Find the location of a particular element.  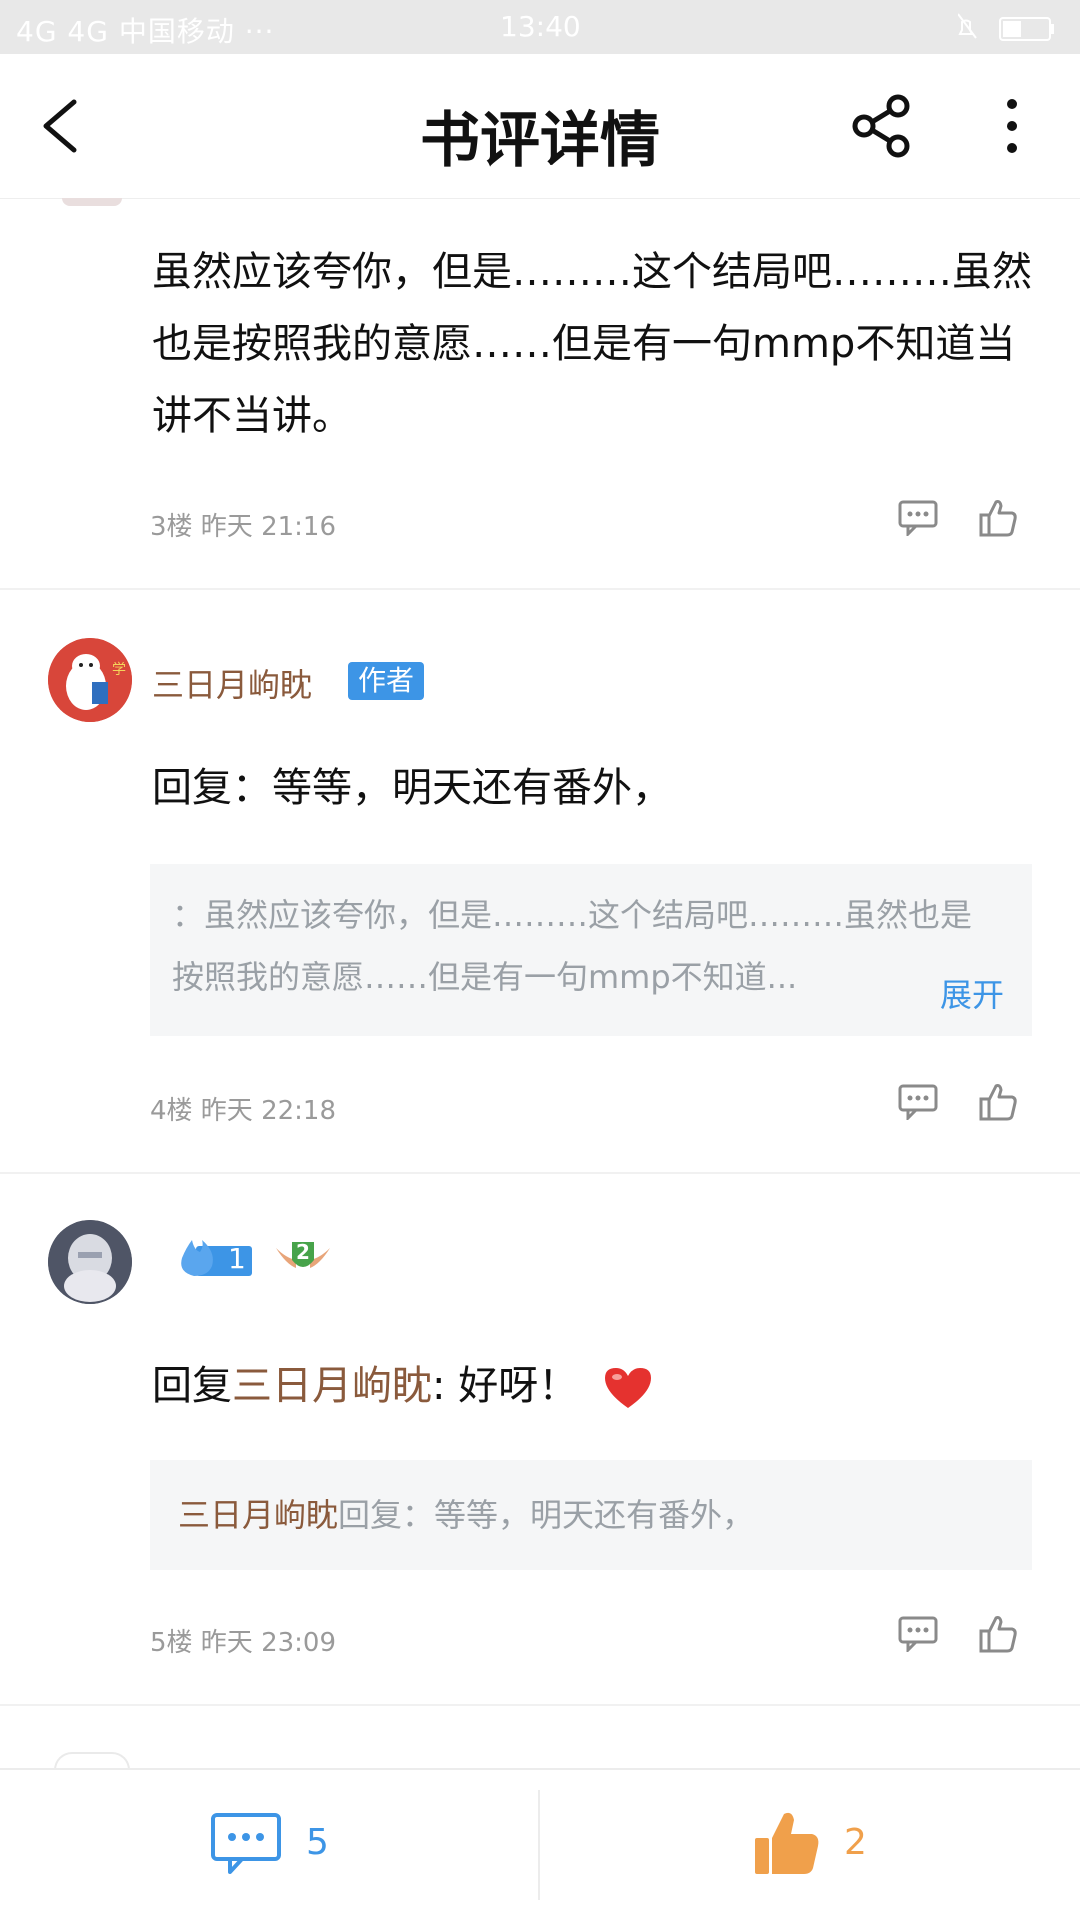

bottom-action-bar: 5 2 is located at coordinates (540, 1845).